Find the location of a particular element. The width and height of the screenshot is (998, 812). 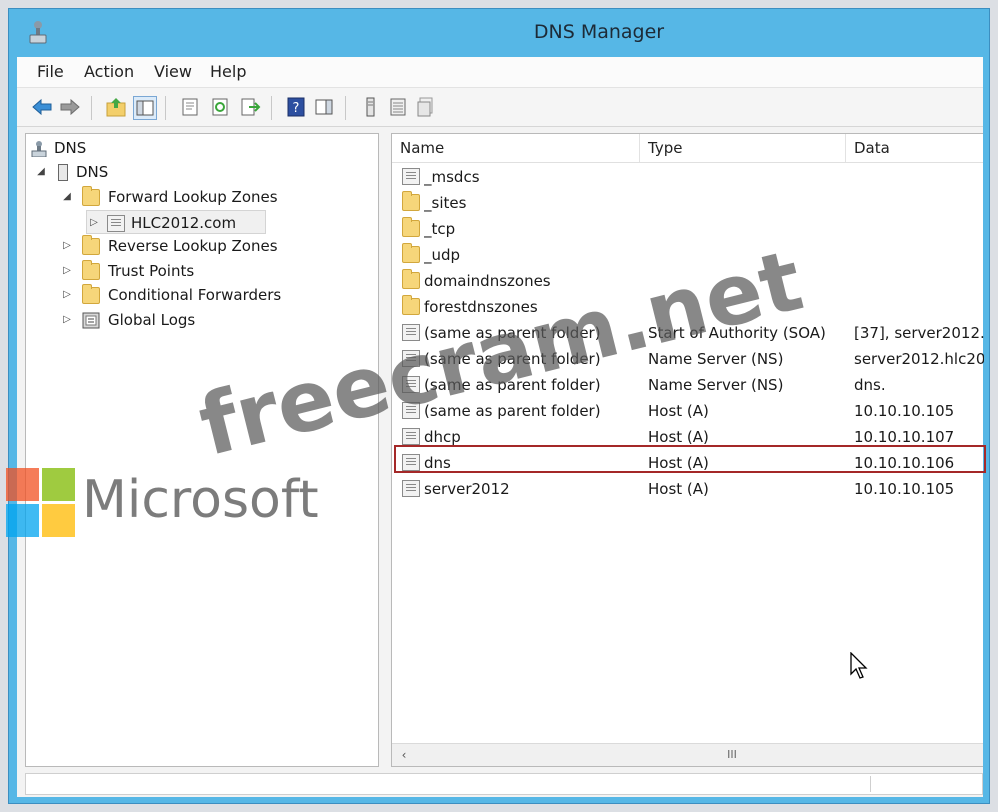

dns-root-icon is located at coordinates (39, 149).